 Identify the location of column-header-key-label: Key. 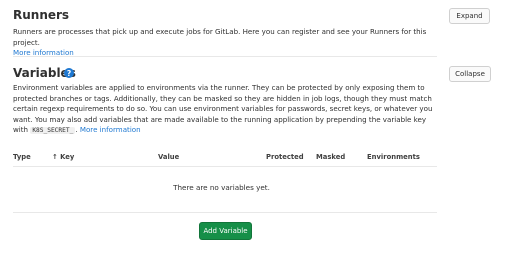
(67, 157).